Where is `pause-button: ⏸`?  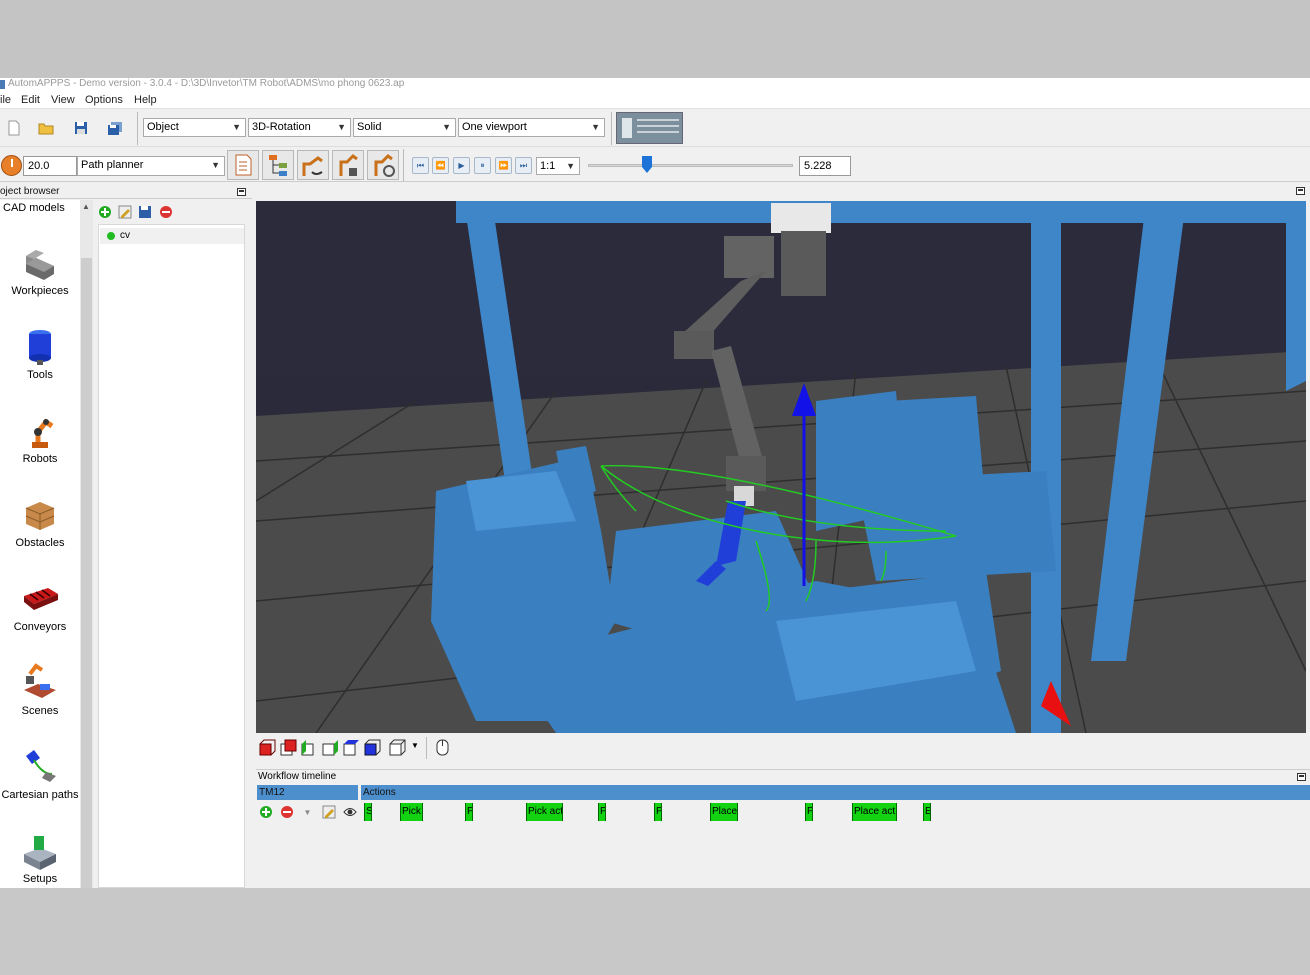 pause-button: ⏸ is located at coordinates (482, 165).